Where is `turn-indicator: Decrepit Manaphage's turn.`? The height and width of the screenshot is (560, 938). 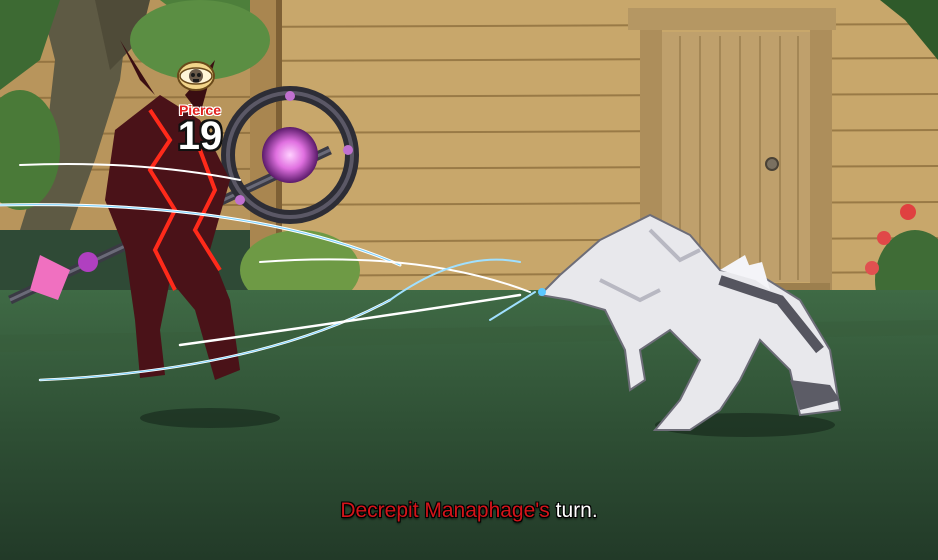 turn-indicator: Decrepit Manaphage's turn. is located at coordinates (469, 511).